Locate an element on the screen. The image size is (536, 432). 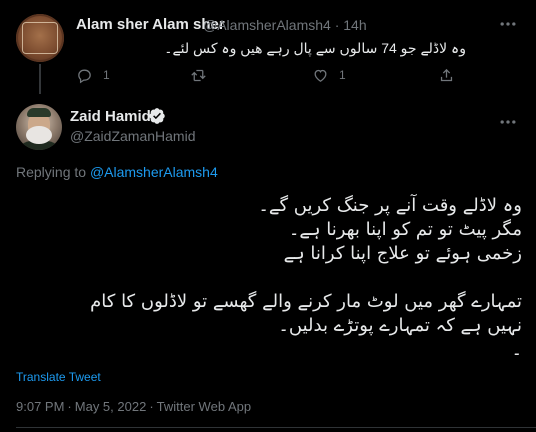
tweet-source: Twitter Web App is located at coordinates (204, 406).